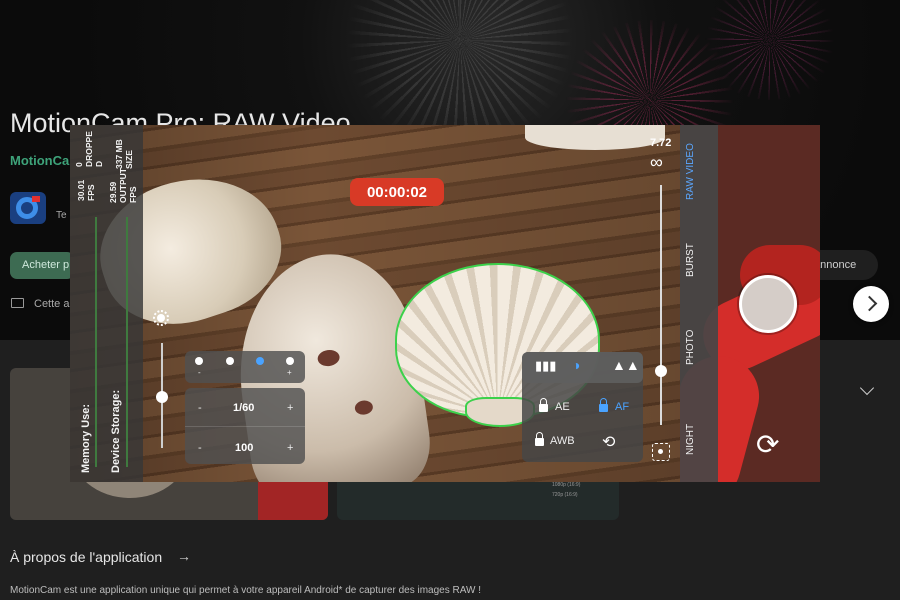  I want to click on output-fps-label: OUTPUT, so click(123, 185).